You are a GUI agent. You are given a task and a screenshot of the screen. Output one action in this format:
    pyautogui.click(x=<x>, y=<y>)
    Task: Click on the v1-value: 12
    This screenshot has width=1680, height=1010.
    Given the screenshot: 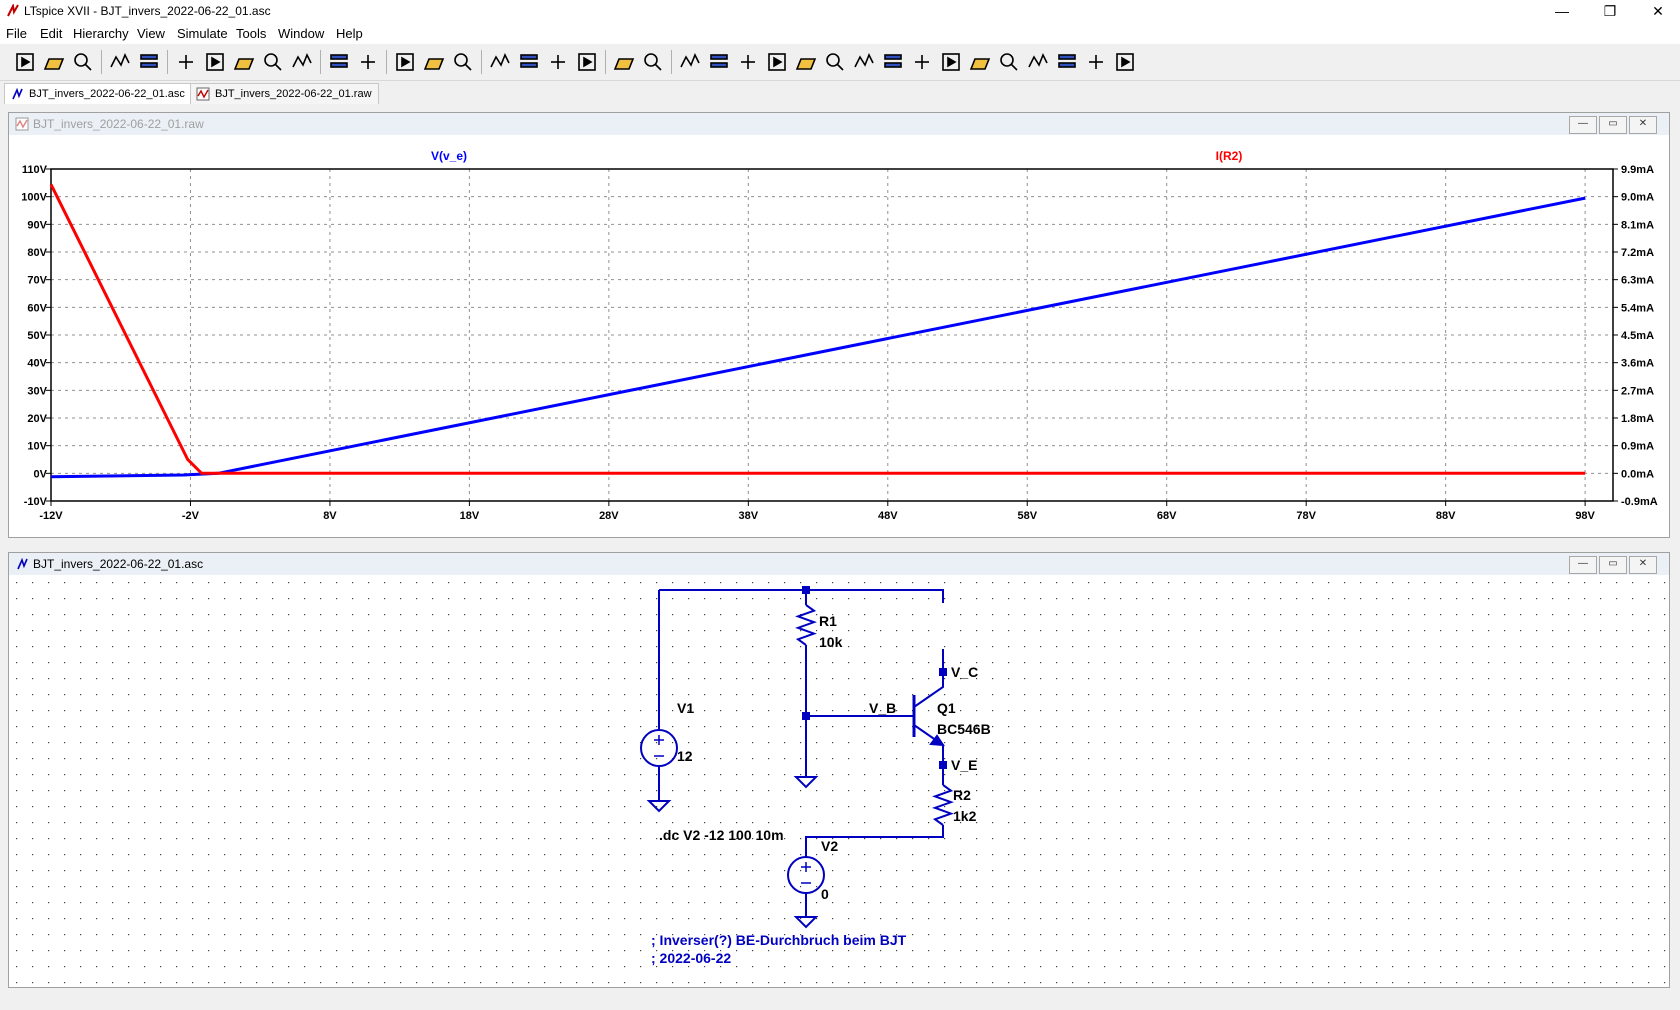 What is the action you would take?
    pyautogui.click(x=685, y=756)
    